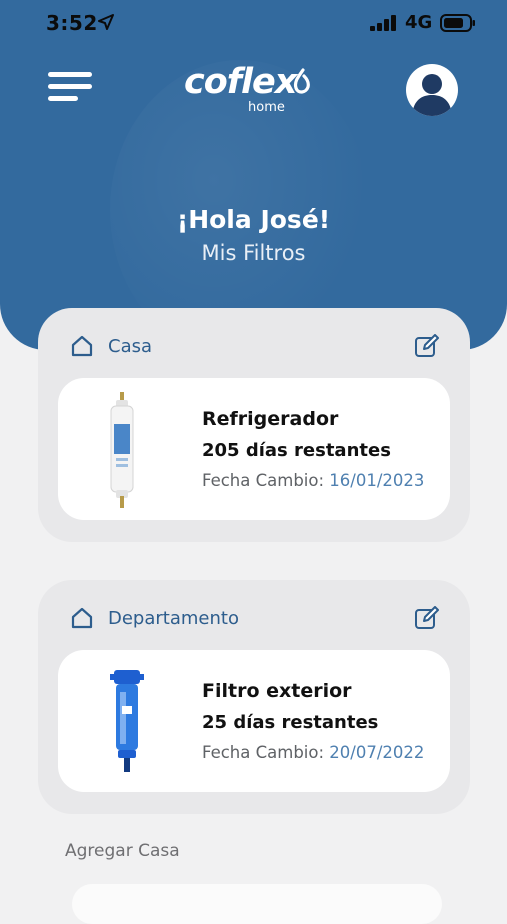  Describe the element at coordinates (432, 95) in the screenshot. I see `avatar-figure` at that location.